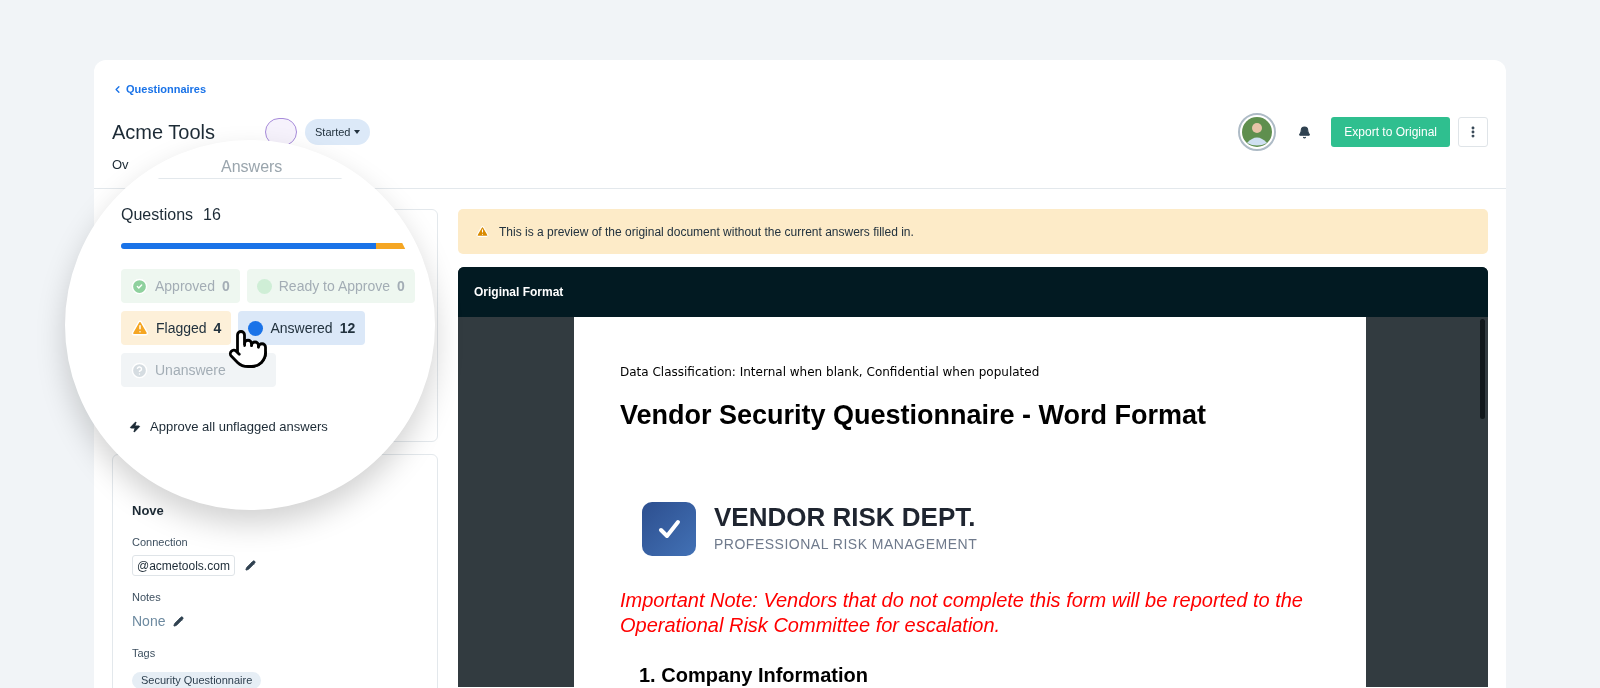 Image resolution: width=1600 pixels, height=688 pixels. I want to click on avatar, so click(1257, 132).